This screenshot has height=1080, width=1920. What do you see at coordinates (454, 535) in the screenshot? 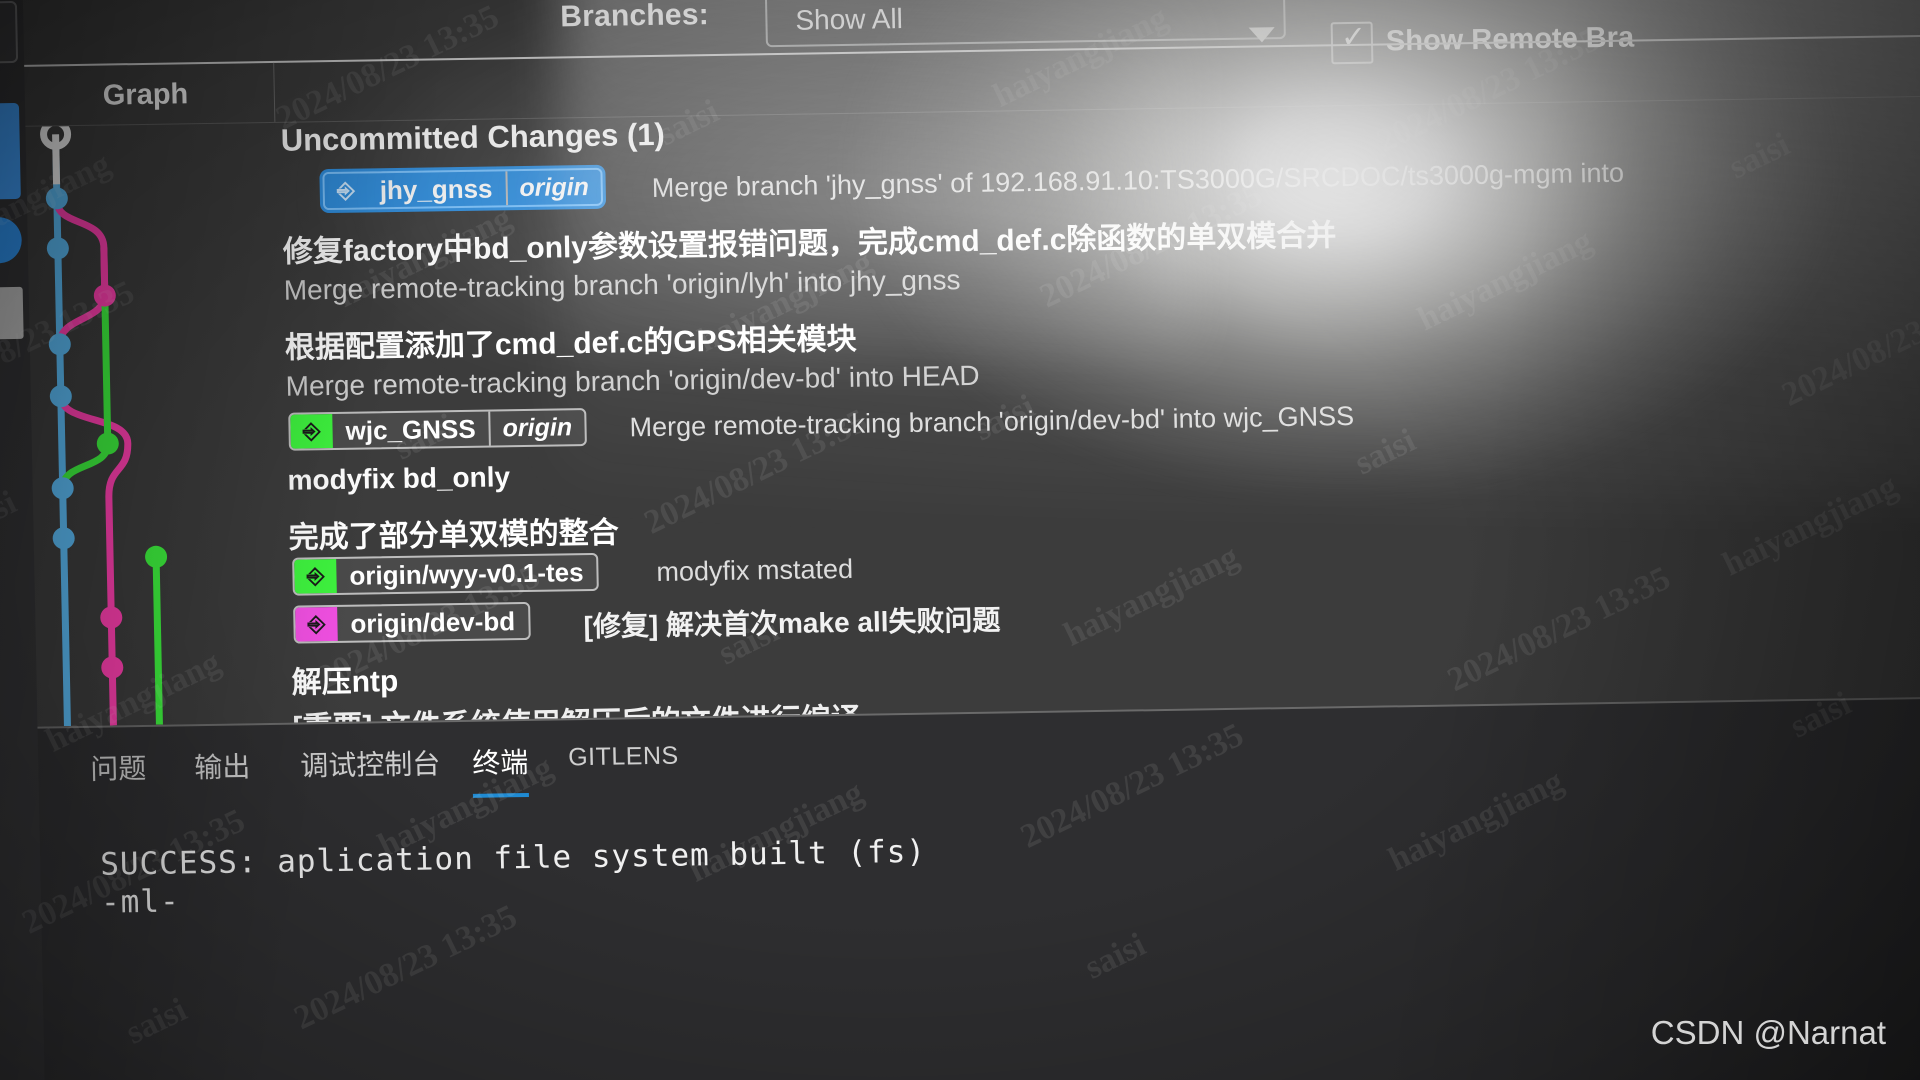
I see `commit-message: 完成了部分单双模的整合` at bounding box center [454, 535].